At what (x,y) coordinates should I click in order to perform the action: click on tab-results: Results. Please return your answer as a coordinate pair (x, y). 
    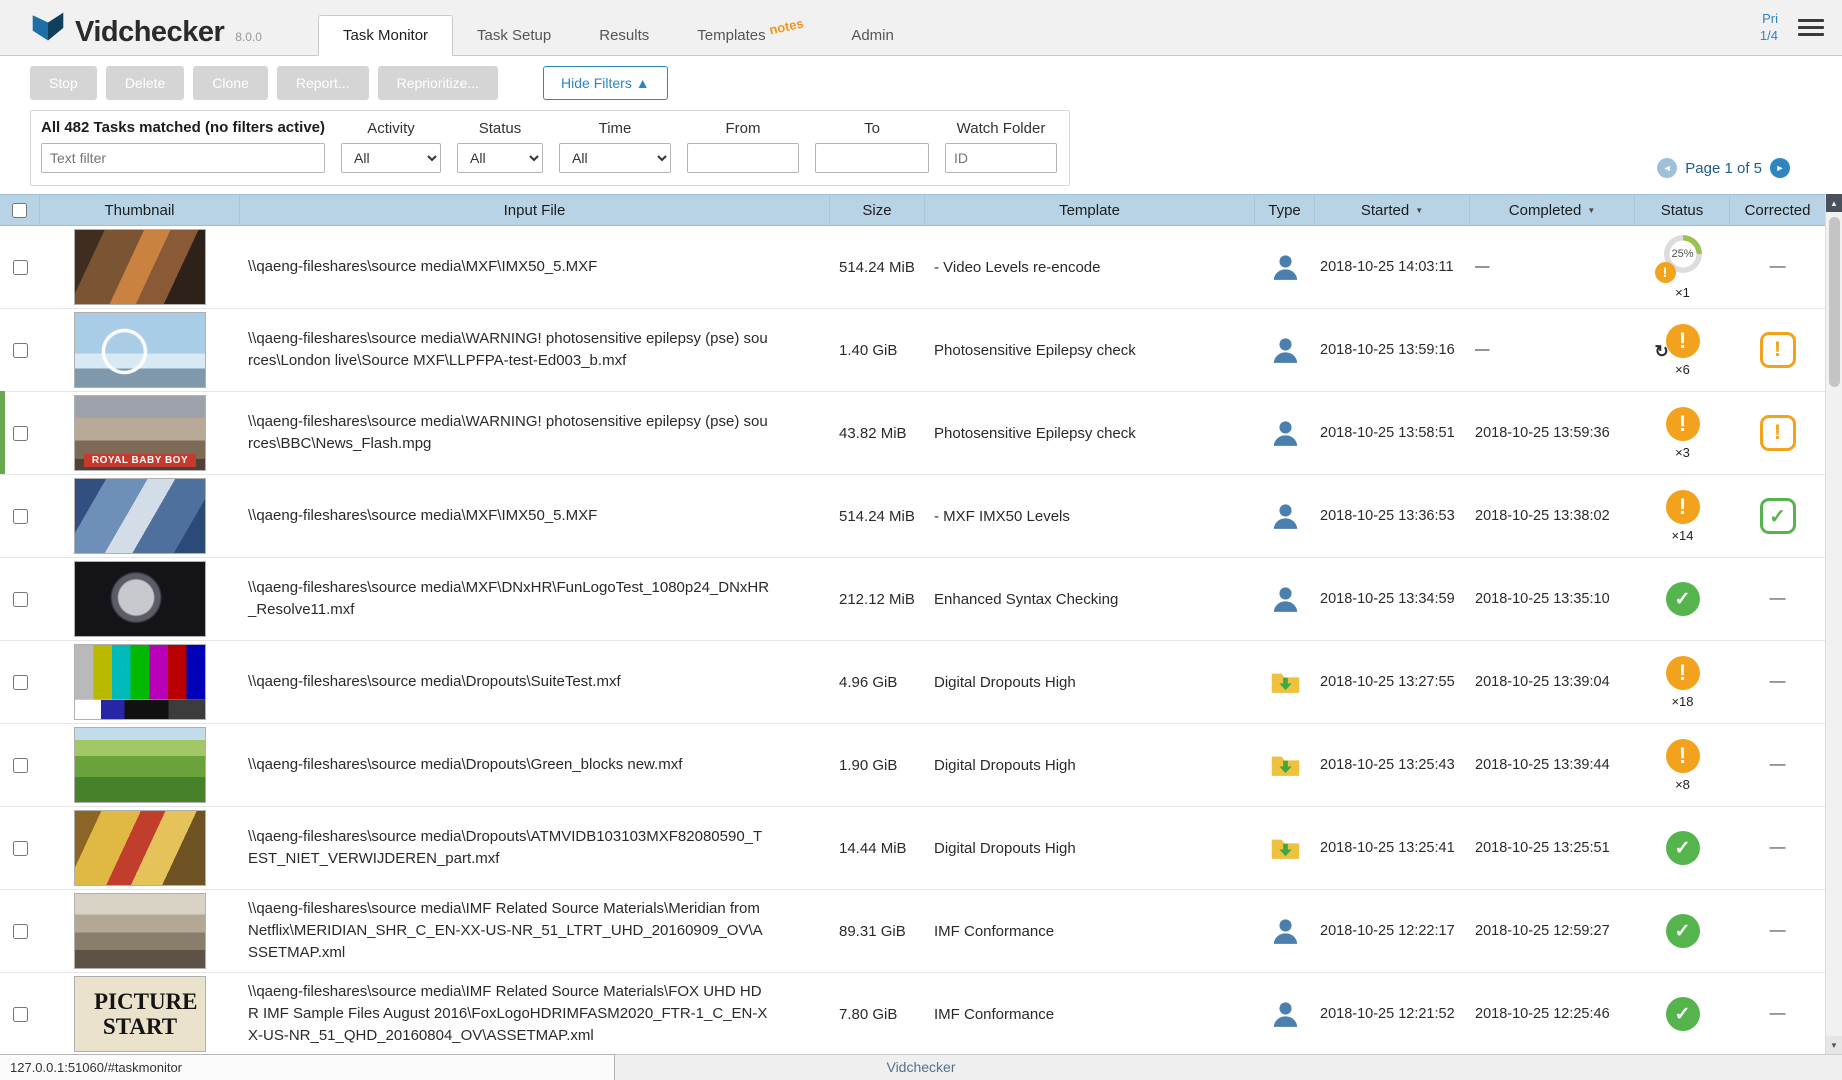
    Looking at the image, I should click on (624, 35).